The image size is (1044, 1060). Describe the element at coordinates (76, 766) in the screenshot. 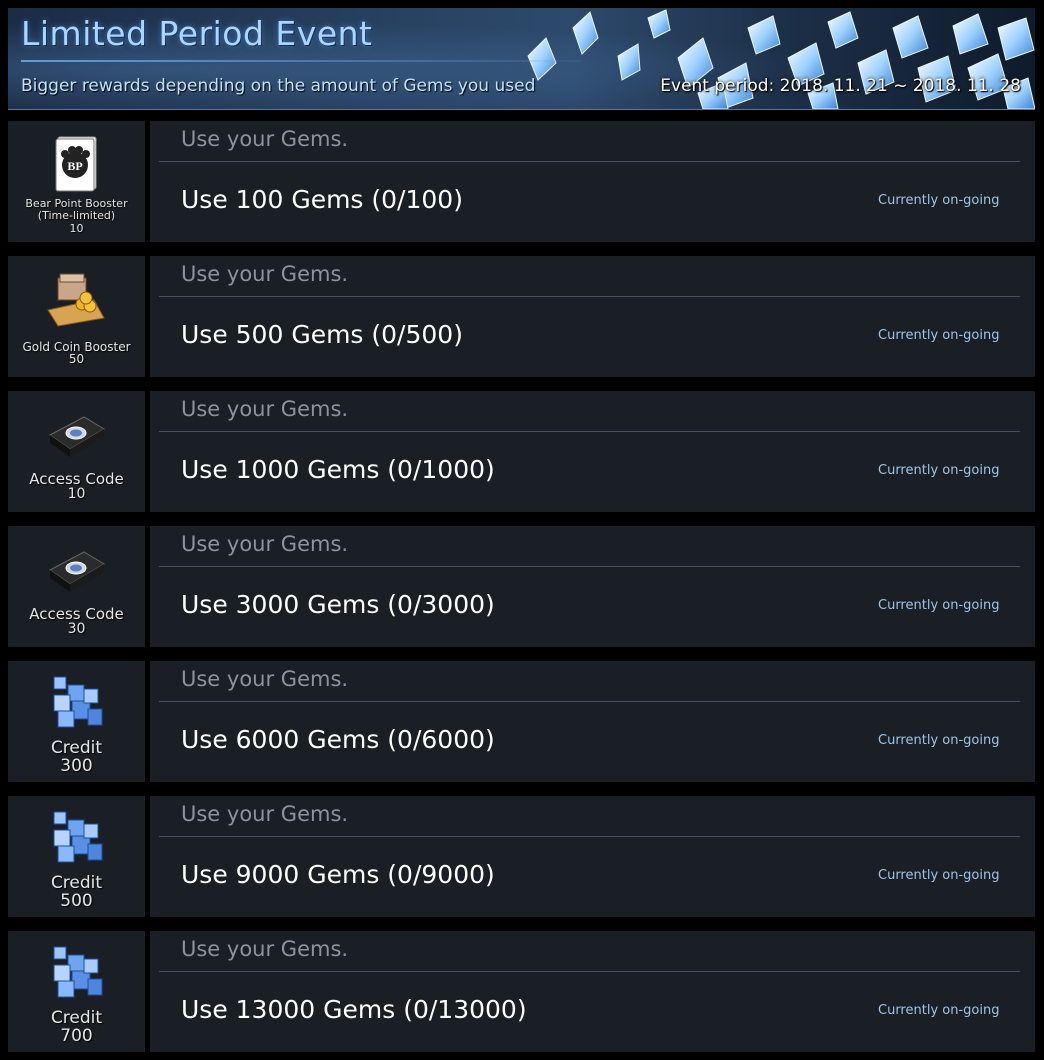

I see `reward-quantity: 300` at that location.